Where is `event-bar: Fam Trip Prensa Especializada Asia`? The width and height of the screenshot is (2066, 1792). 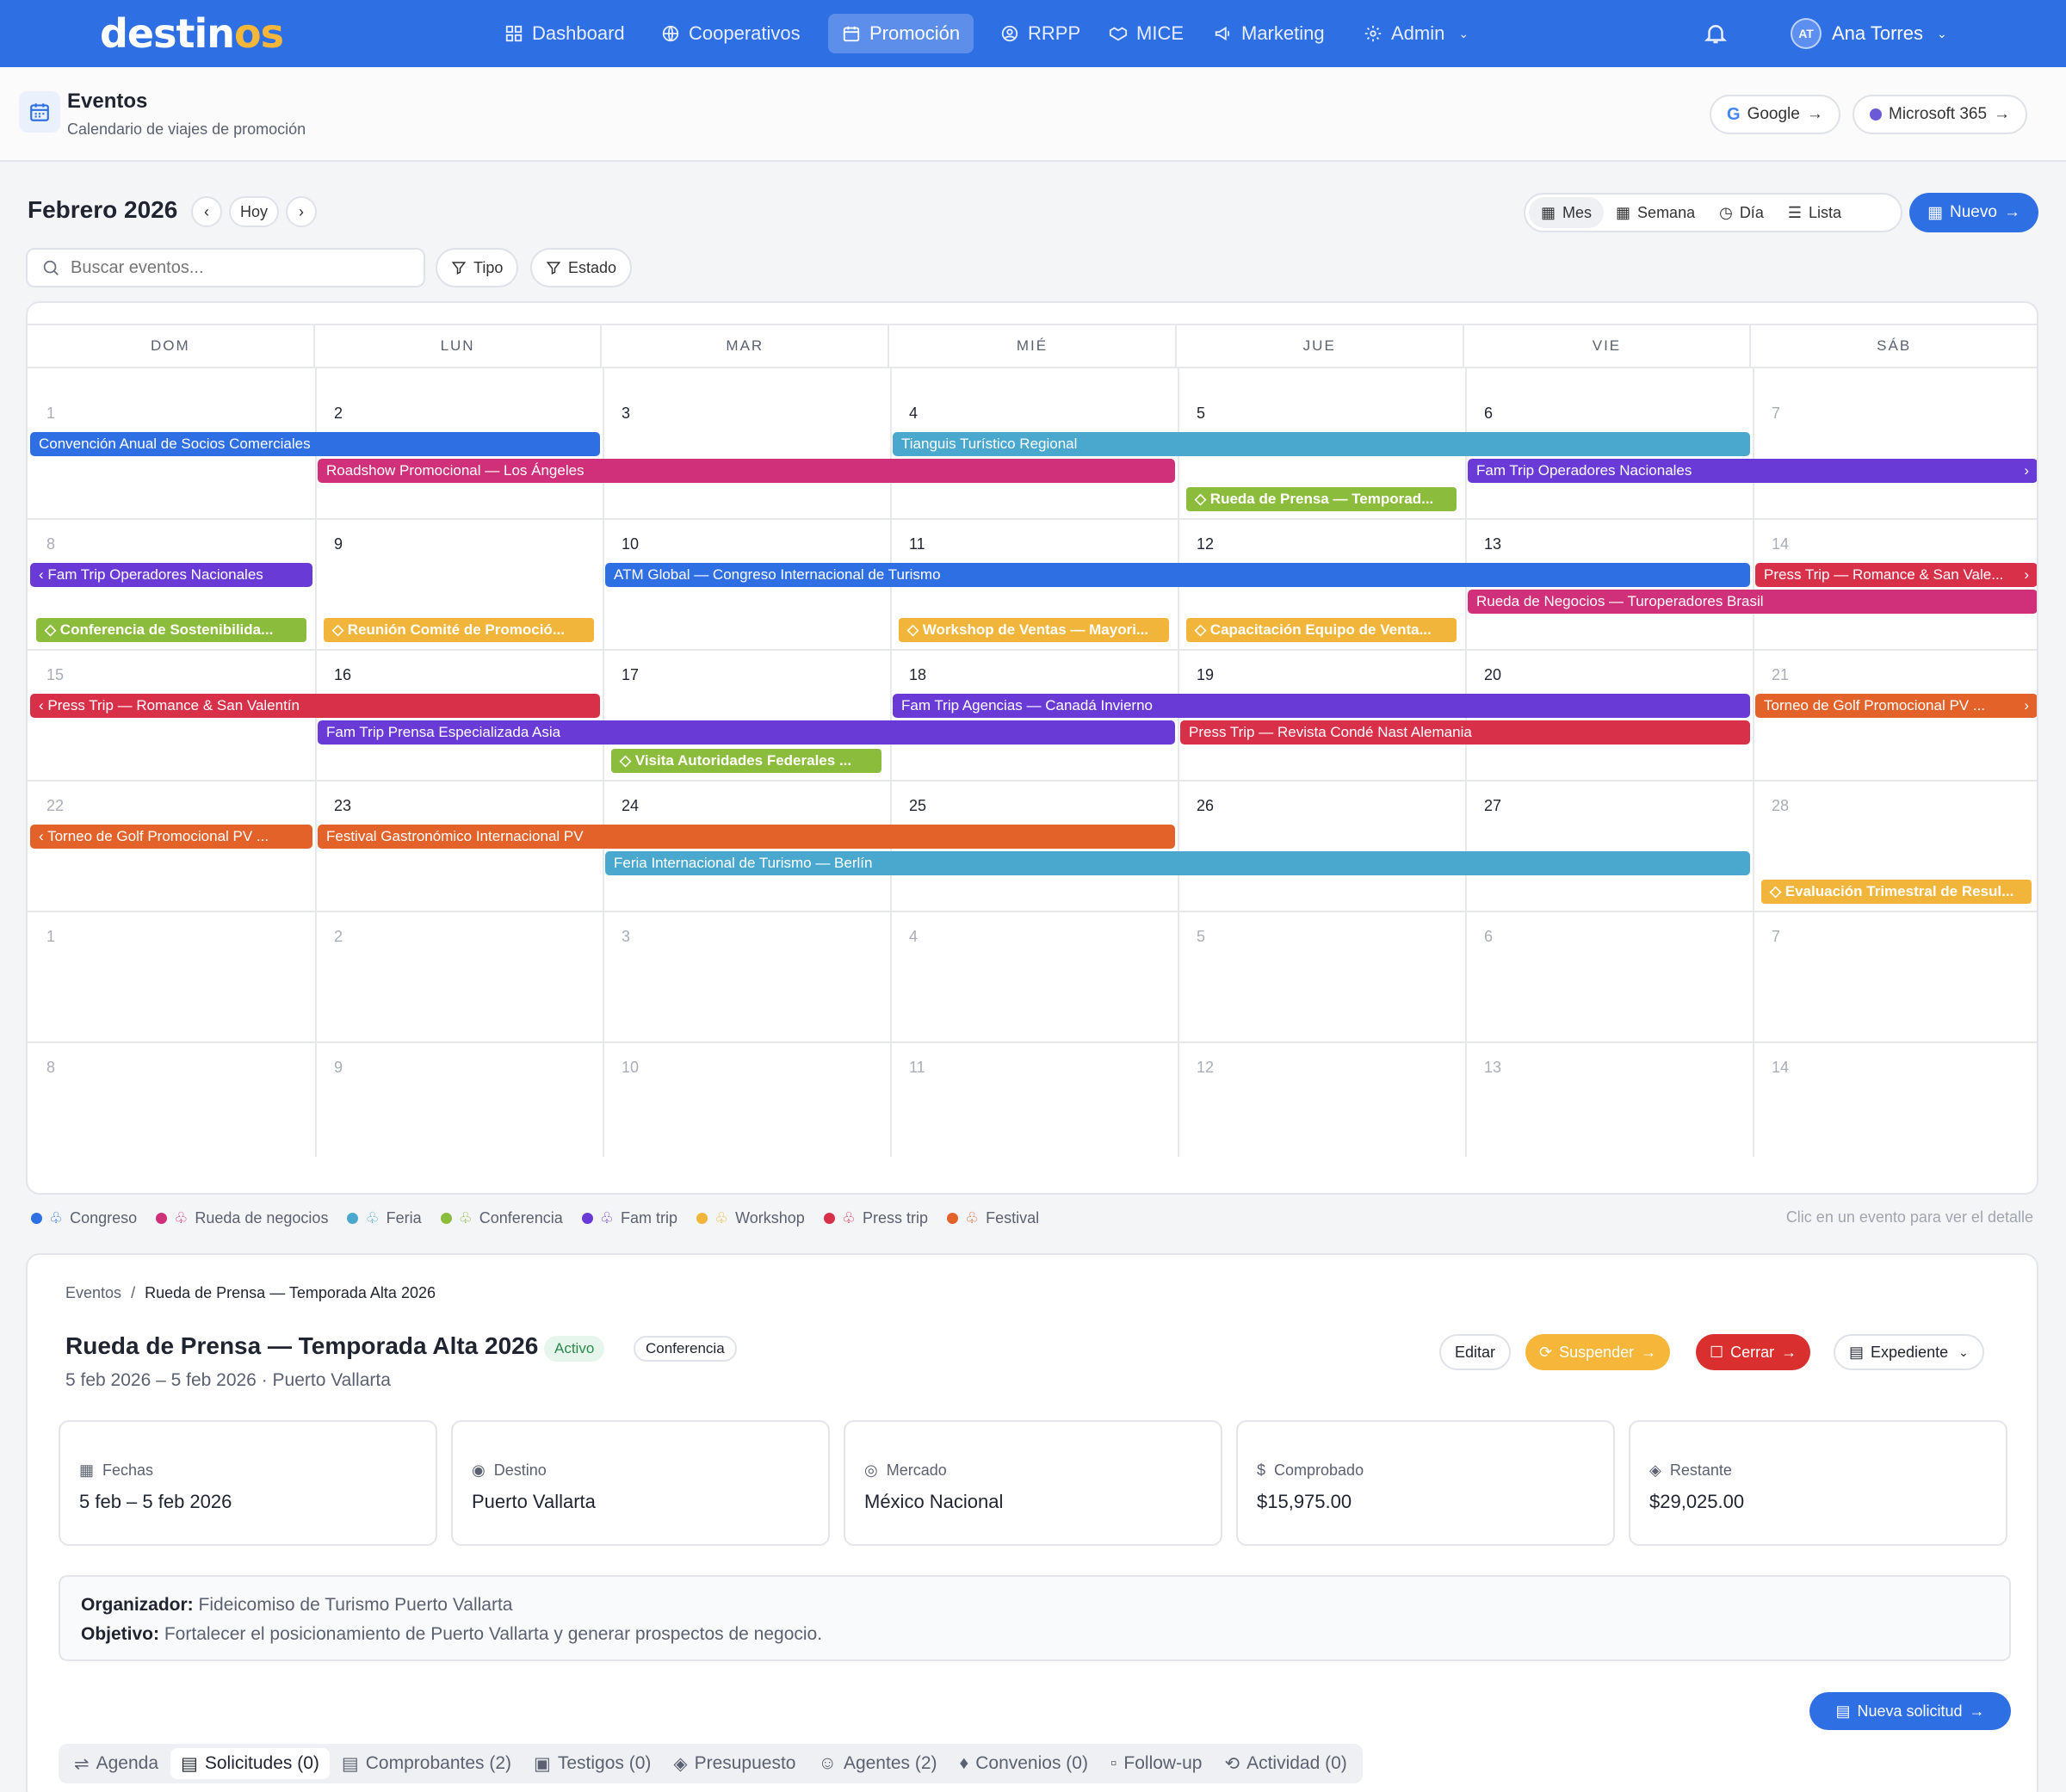 event-bar: Fam Trip Prensa Especializada Asia is located at coordinates (746, 732).